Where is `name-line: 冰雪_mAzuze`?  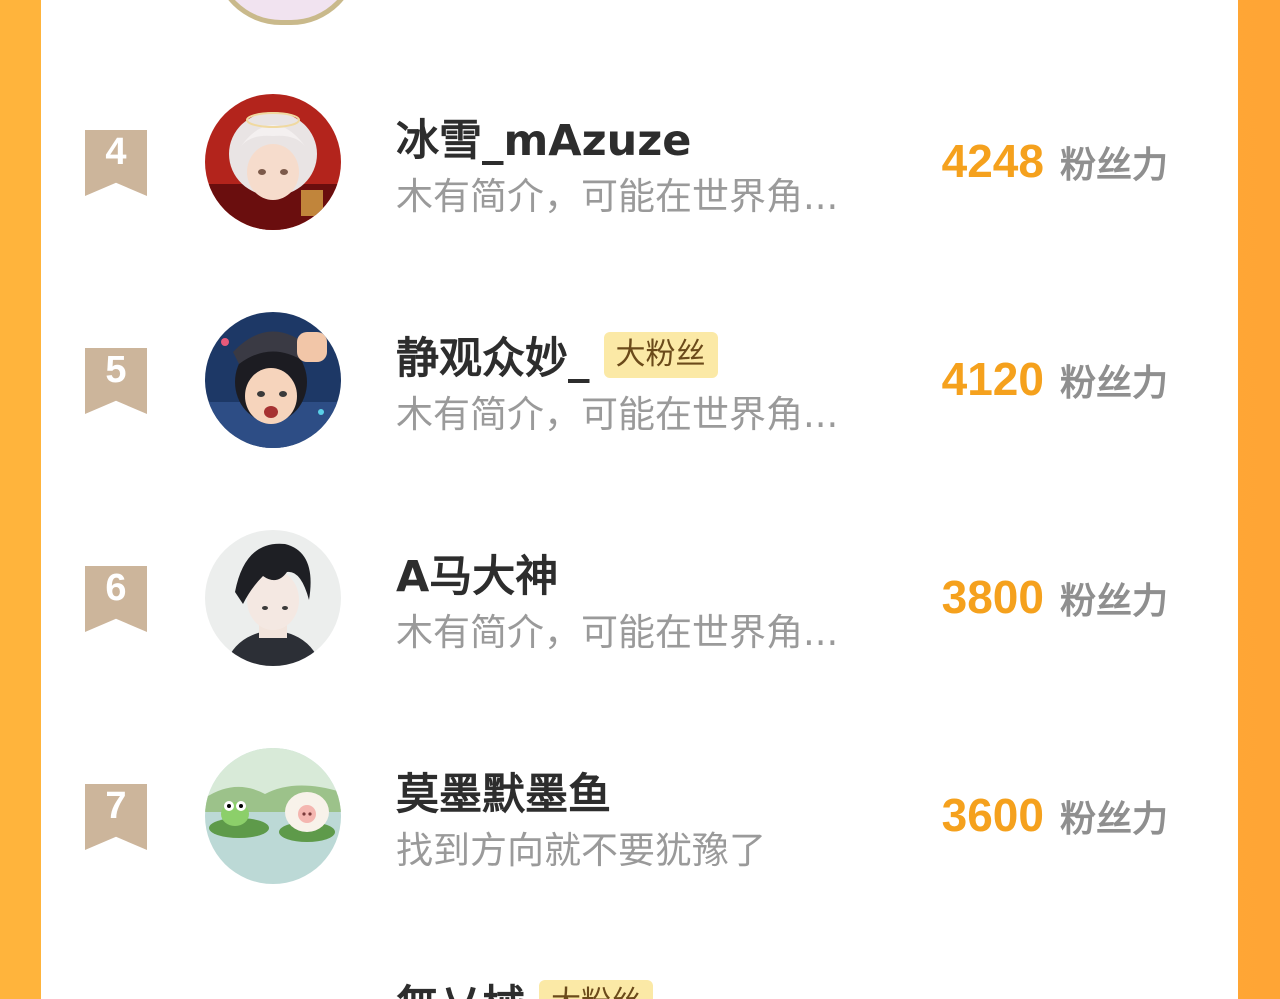 name-line: 冰雪_mAzuze is located at coordinates (543, 137).